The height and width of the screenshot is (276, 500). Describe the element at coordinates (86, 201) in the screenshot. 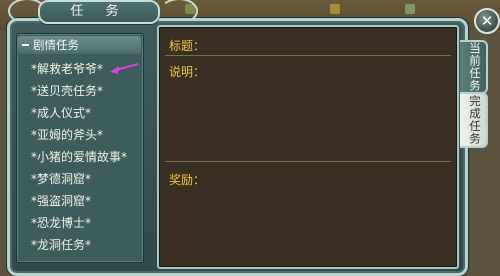

I see `quest-item: *强盗洞窟*` at that location.